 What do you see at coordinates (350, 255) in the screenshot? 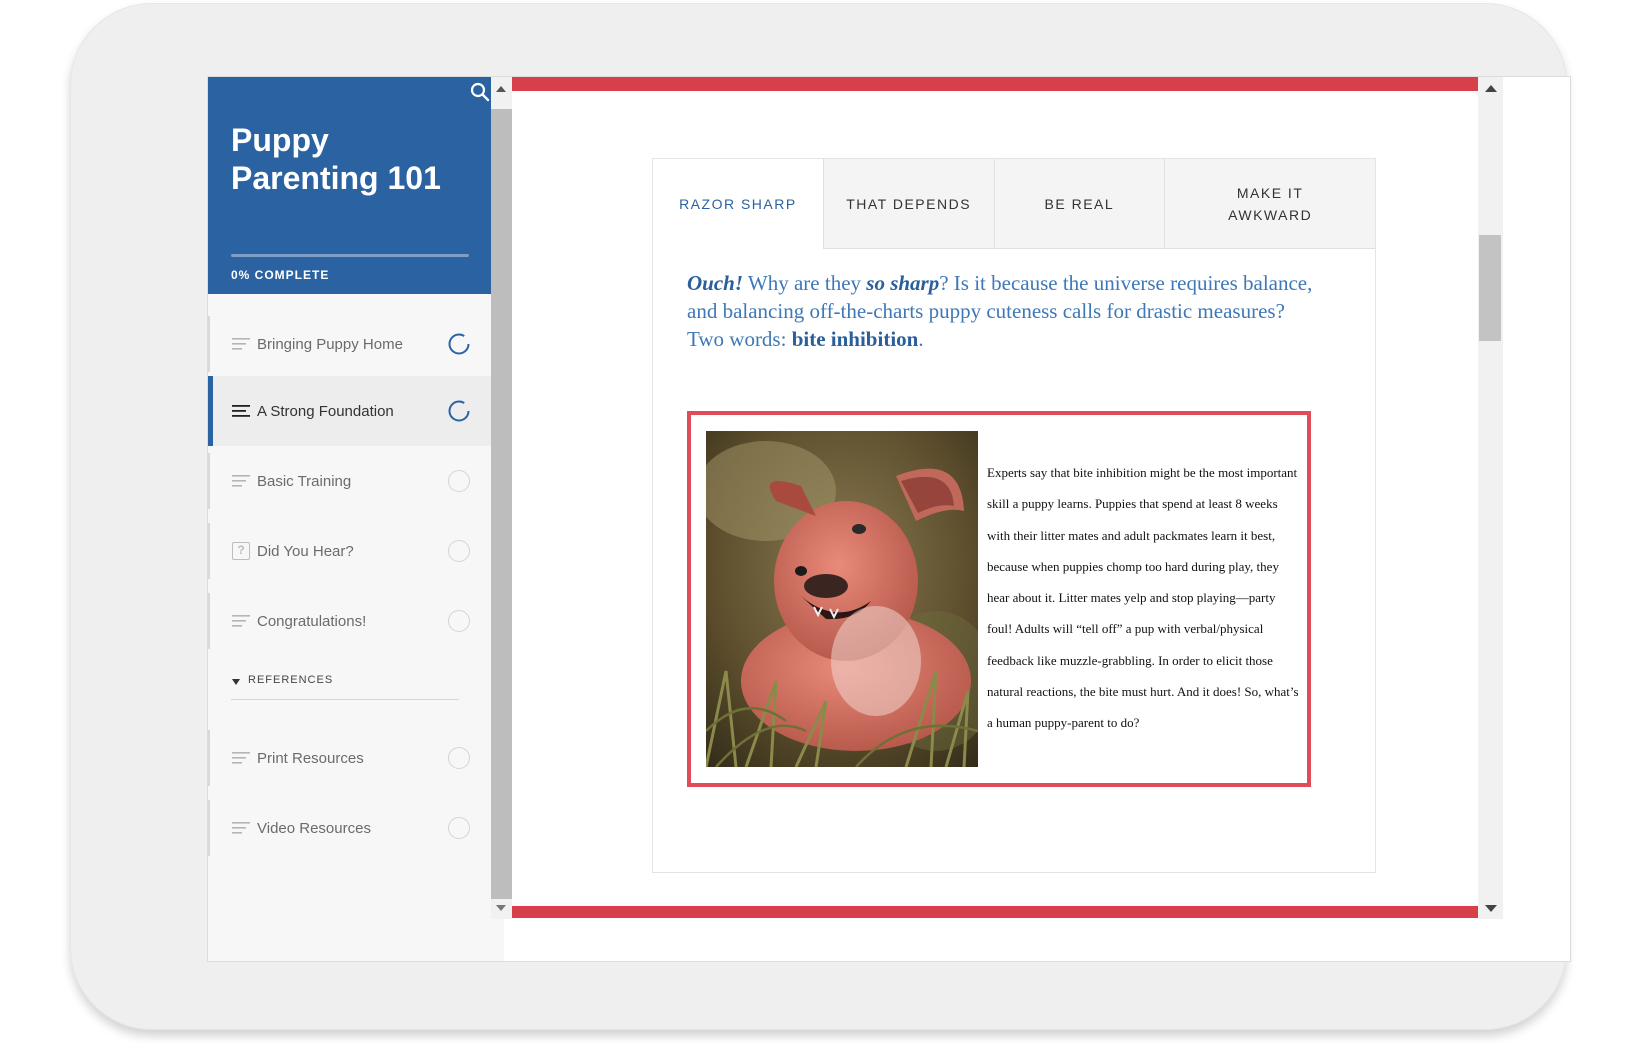
I see `course-progress-bar` at bounding box center [350, 255].